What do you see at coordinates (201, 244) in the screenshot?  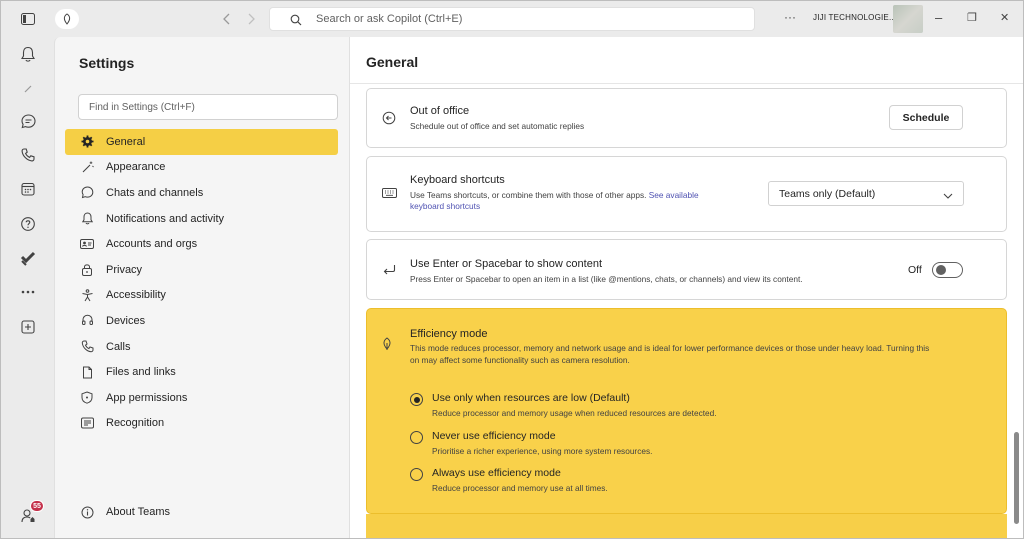 I see `nav-item-accounts-and-orgs: Accounts and orgs` at bounding box center [201, 244].